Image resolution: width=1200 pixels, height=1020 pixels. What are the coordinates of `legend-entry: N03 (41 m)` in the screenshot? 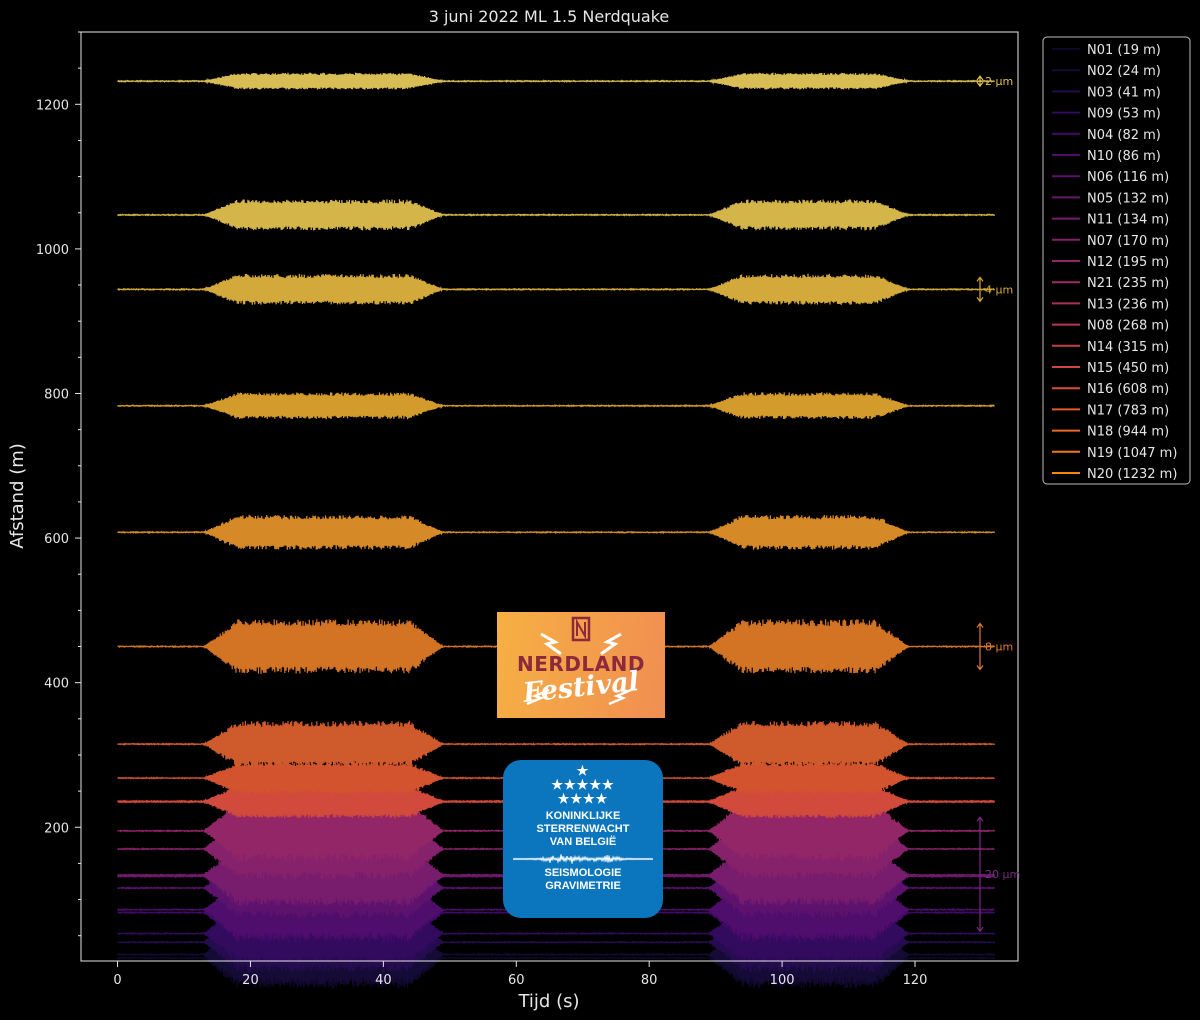 It's located at (1124, 92).